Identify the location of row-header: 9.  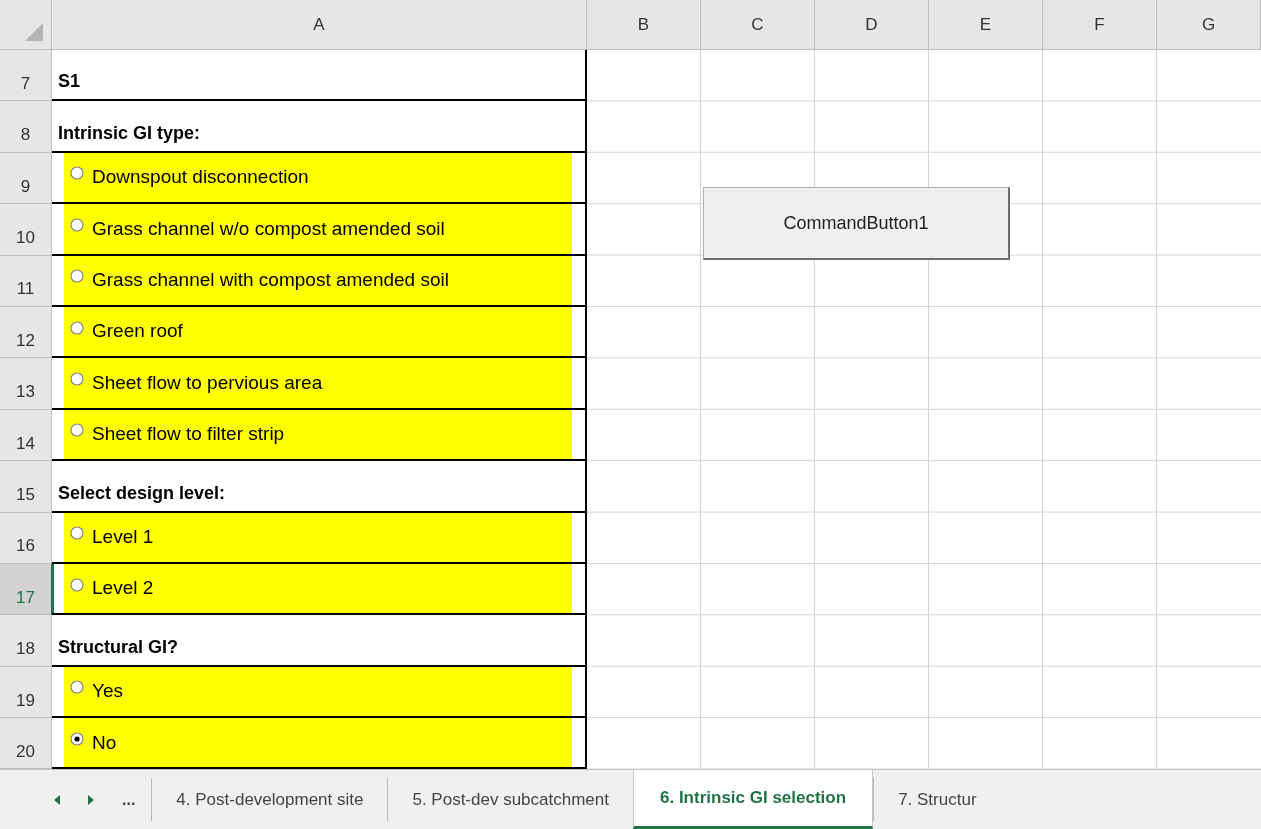
(26, 178).